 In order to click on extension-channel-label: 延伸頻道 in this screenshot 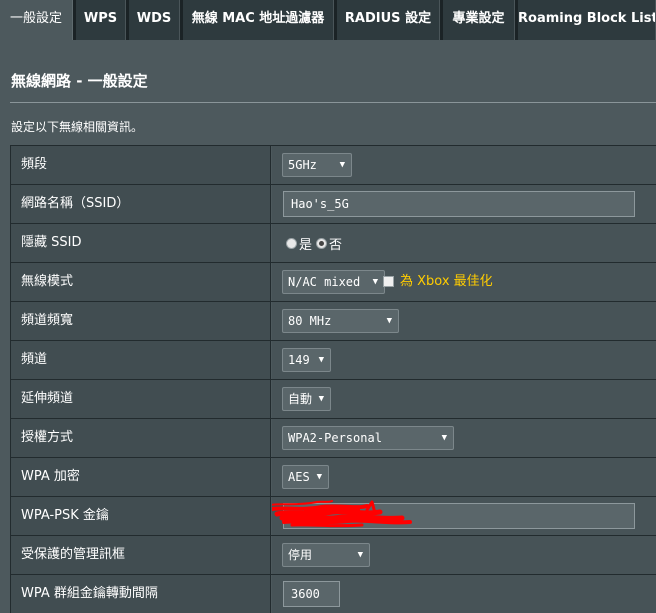, I will do `click(141, 399)`.